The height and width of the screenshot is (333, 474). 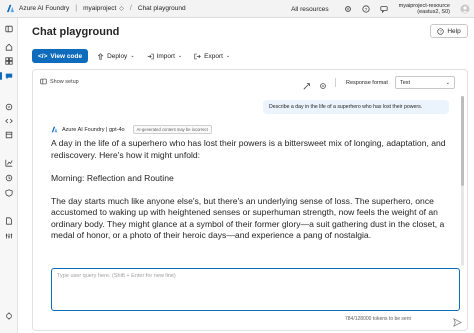 I want to click on breadcrumb-project: myaiproject, so click(x=99, y=8).